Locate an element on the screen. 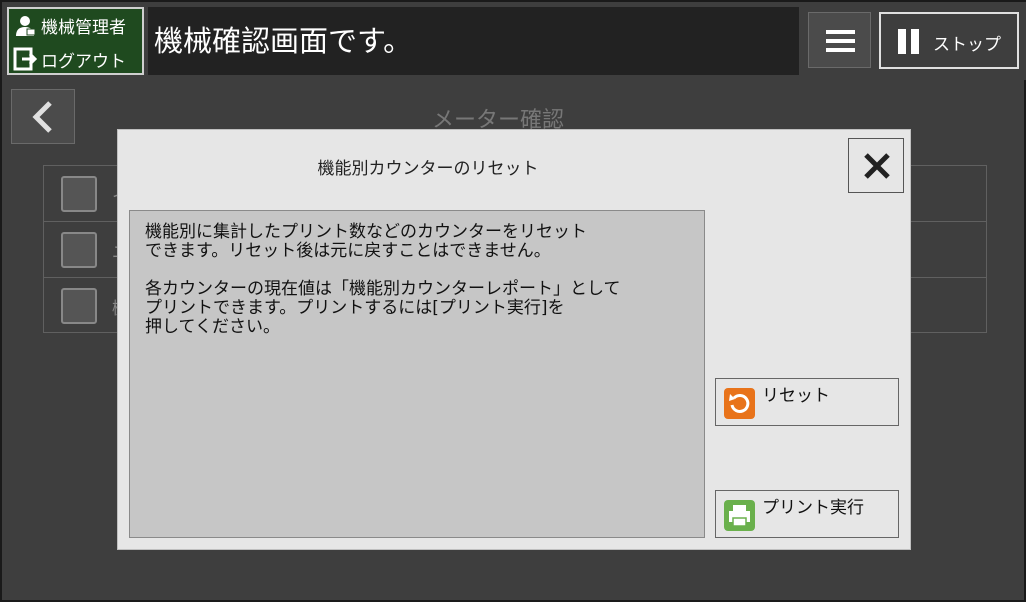 This screenshot has width=1026, height=602. reset-icon is located at coordinates (739, 403).